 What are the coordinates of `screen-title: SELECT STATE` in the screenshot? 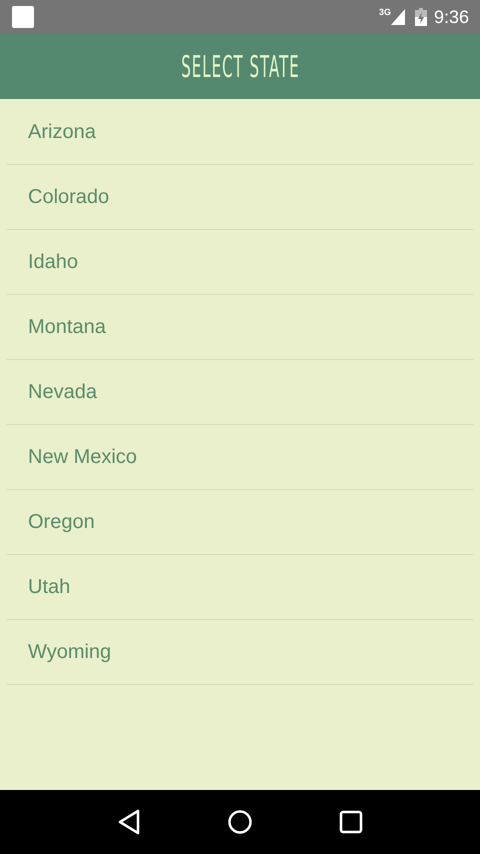 It's located at (240, 67).